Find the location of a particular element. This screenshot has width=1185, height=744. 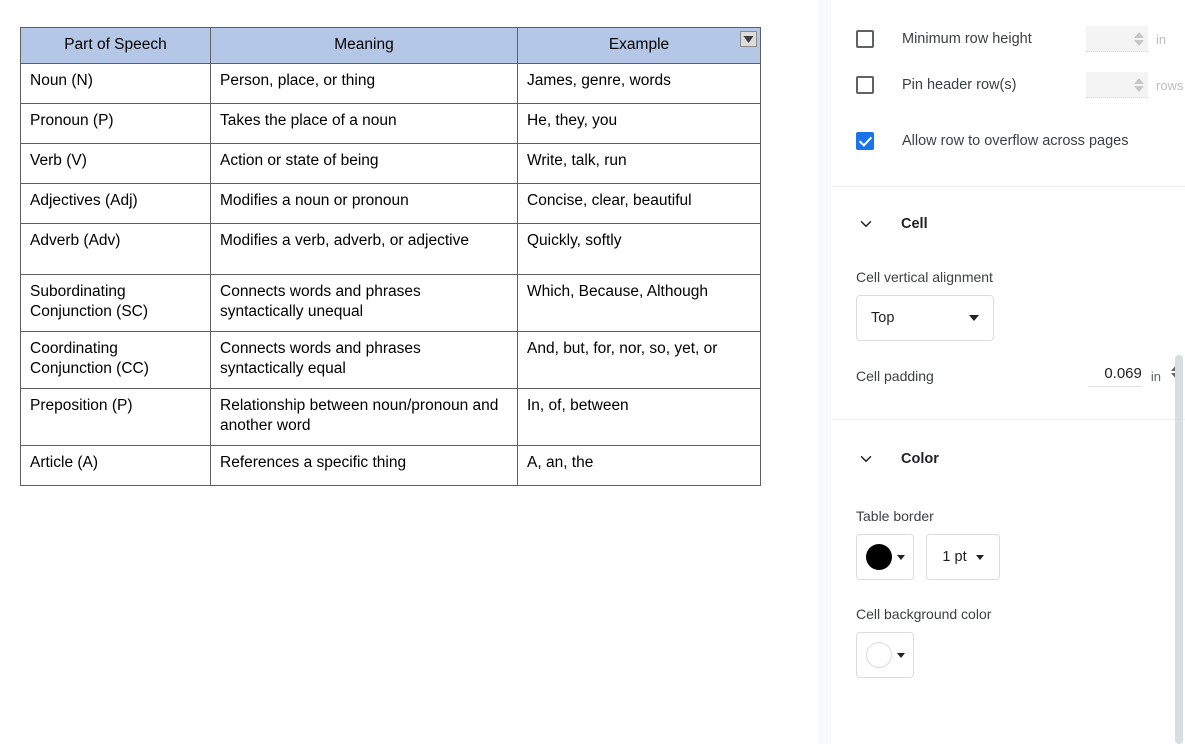

cell-meaning: Modifies a noun or pronoun is located at coordinates (364, 203).